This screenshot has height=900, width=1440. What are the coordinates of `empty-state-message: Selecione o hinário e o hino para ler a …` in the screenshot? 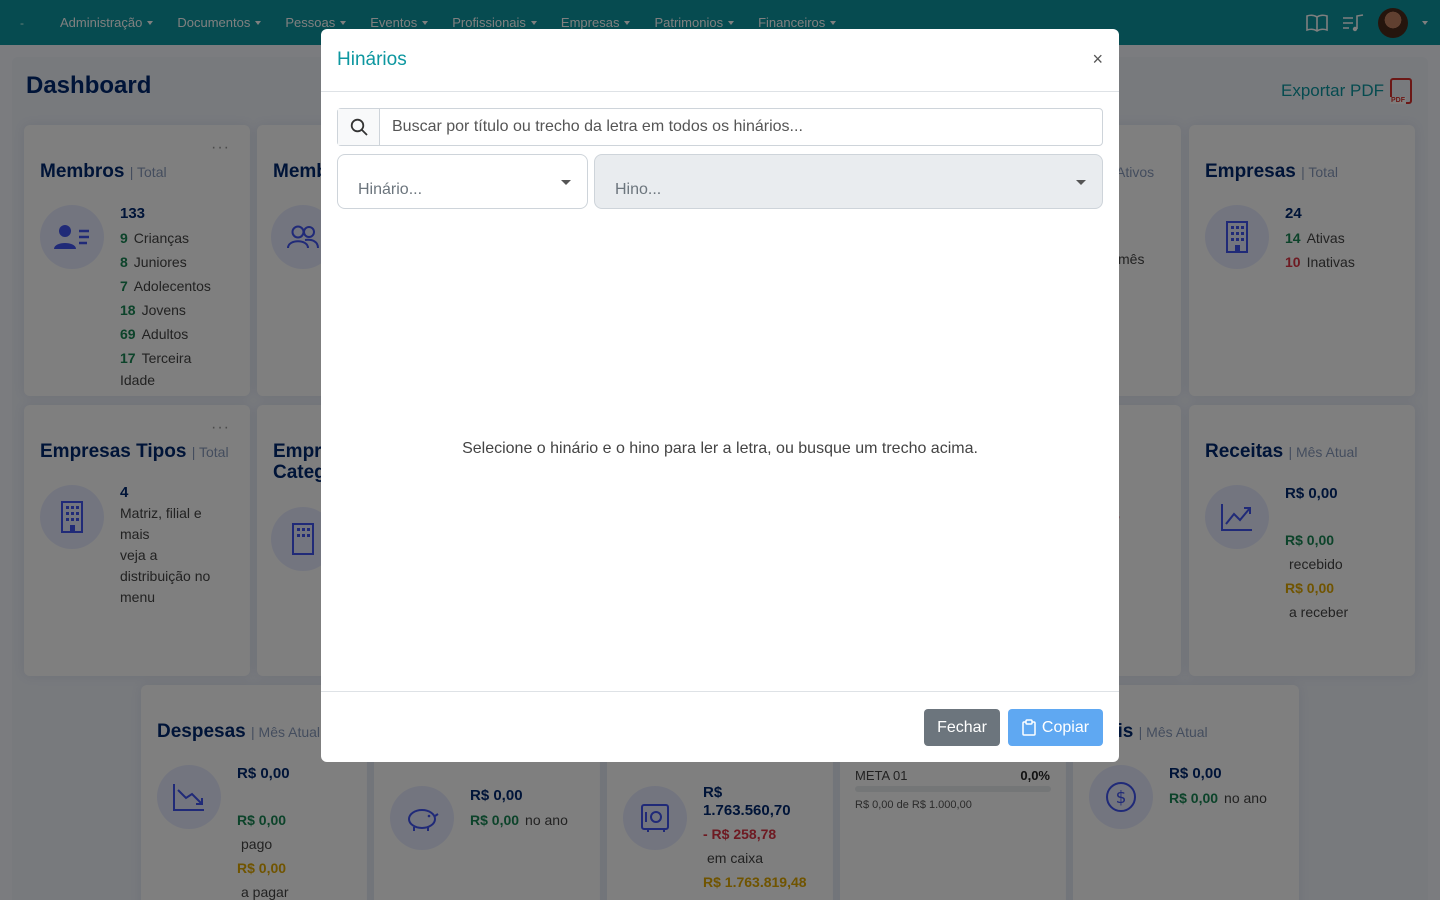 It's located at (720, 448).